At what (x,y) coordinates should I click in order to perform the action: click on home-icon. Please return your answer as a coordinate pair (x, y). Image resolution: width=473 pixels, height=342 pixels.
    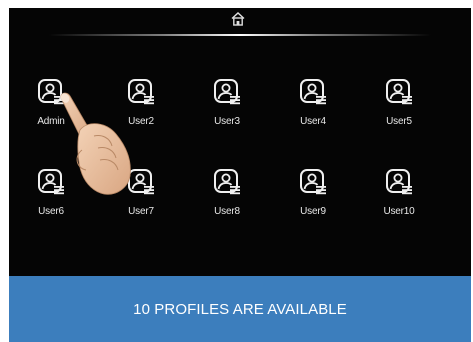
    Looking at the image, I should click on (238, 19).